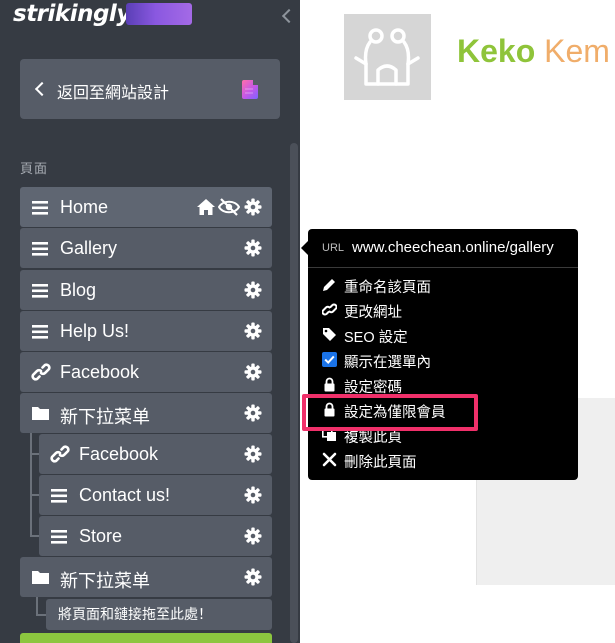 The width and height of the screenshot is (615, 643). Describe the element at coordinates (159, 614) in the screenshot. I see `drop-zone-hint: 將頁面和鏈接拖至此處！` at that location.